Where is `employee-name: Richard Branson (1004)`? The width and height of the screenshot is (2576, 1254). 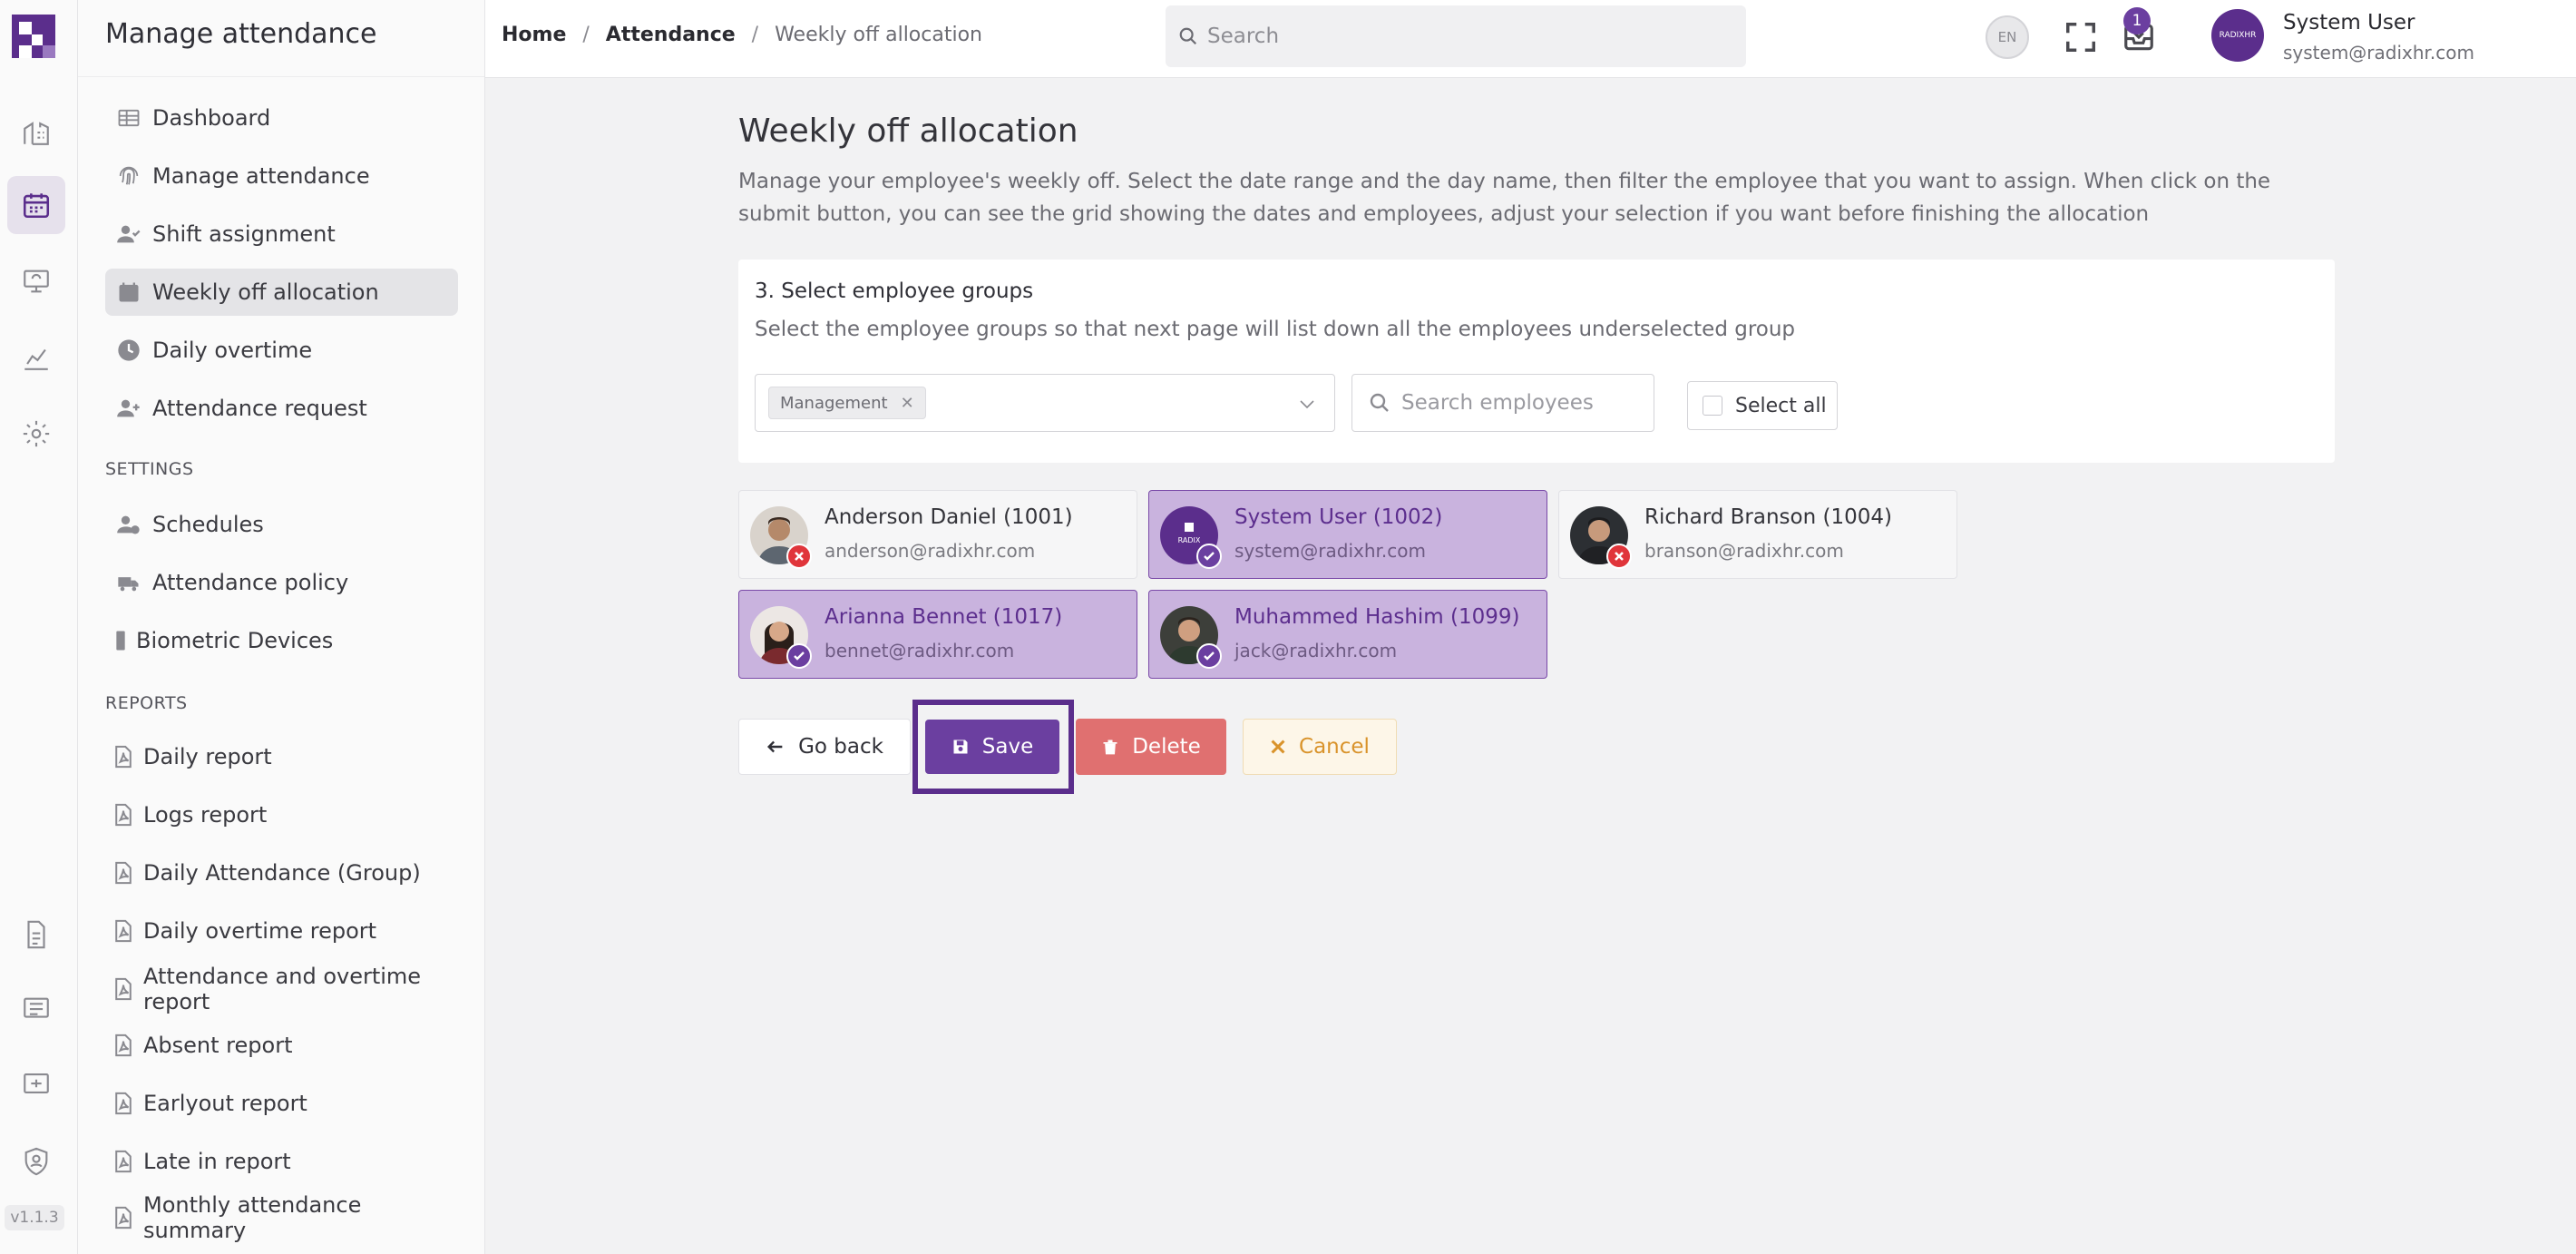
employee-name: Richard Branson (1004) is located at coordinates (1768, 517).